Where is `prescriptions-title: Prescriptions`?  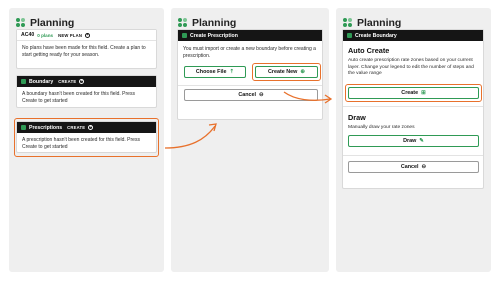
prescriptions-title: Prescriptions is located at coordinates (46, 127).